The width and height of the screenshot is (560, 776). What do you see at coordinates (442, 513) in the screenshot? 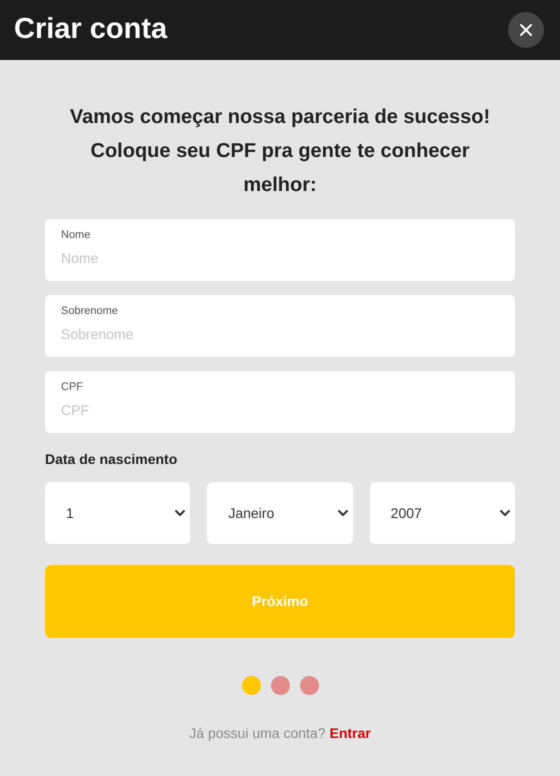
I see `dropdown-select: 2007` at bounding box center [442, 513].